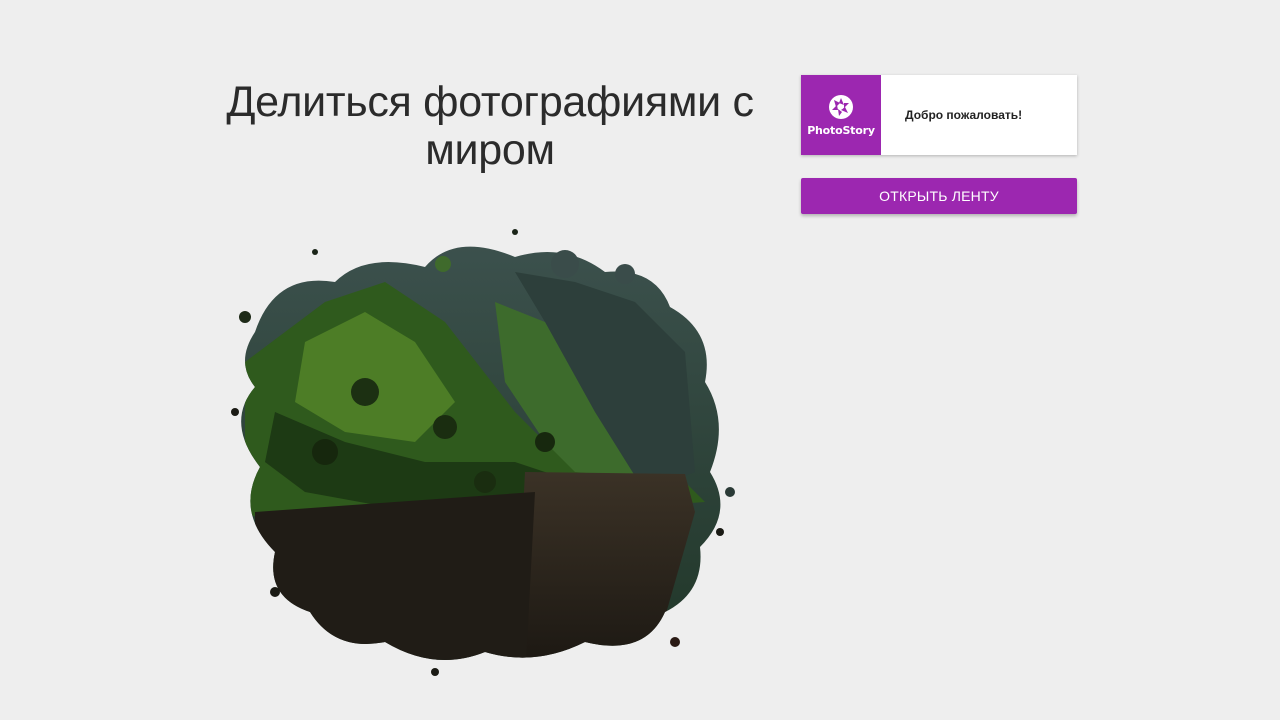  I want to click on open-feed-button: ОТКРЫТЬ ЛЕНТУ, so click(939, 196).